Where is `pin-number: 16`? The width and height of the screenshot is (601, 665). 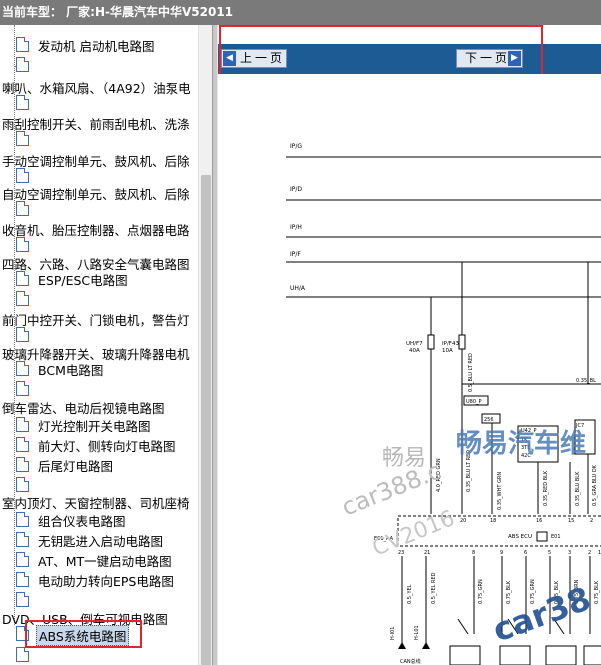 pin-number: 16 is located at coordinates (539, 521).